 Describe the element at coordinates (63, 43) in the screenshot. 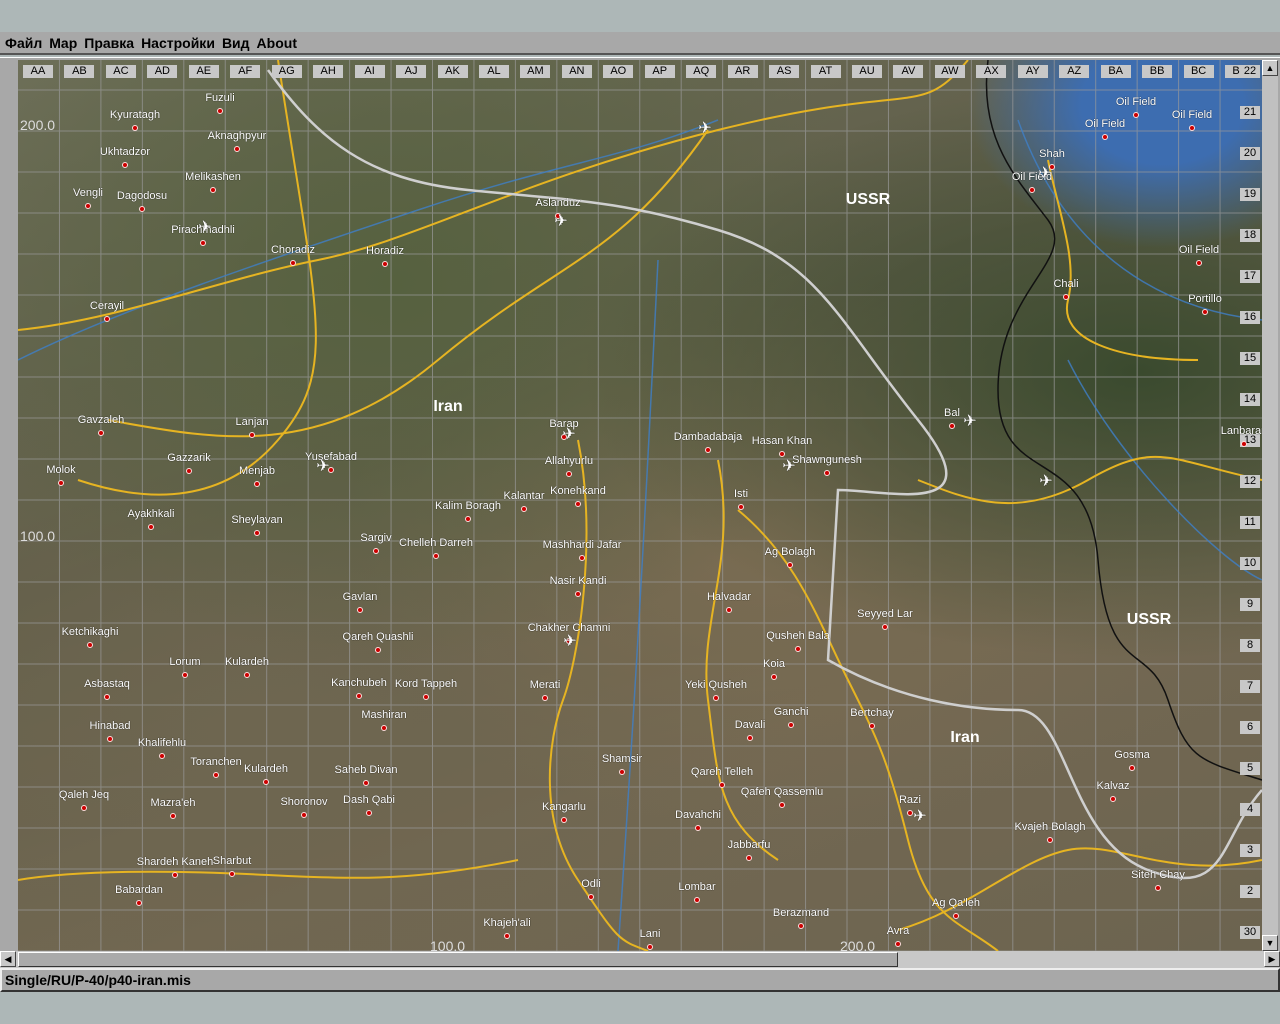

I see `menu-item: Map` at that location.